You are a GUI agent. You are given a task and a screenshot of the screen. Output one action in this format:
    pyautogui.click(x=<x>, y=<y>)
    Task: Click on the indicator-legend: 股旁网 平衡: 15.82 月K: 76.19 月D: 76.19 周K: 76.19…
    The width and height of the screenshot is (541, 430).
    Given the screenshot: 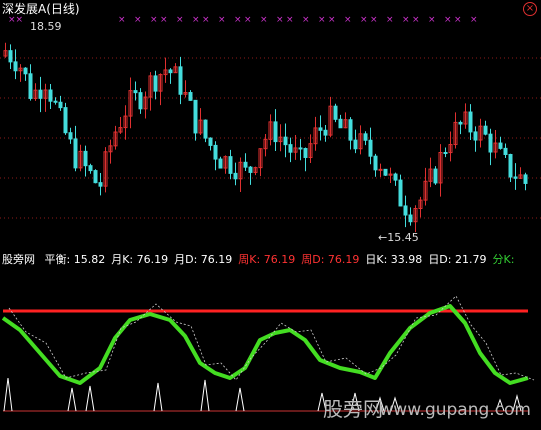 What is the action you would take?
    pyautogui.click(x=261, y=259)
    